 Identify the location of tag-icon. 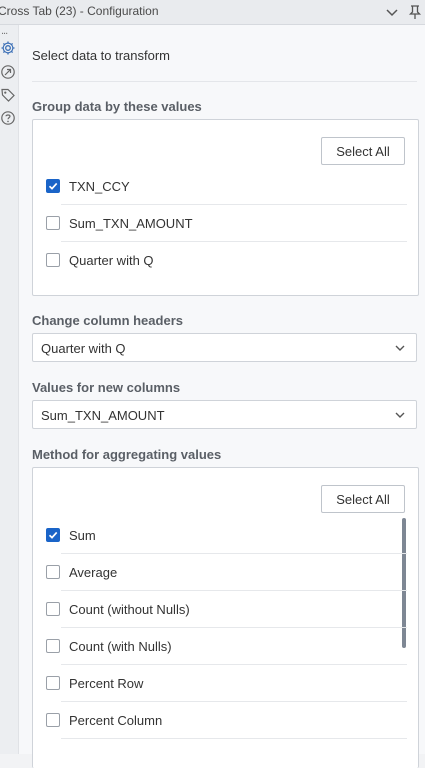
(8, 95).